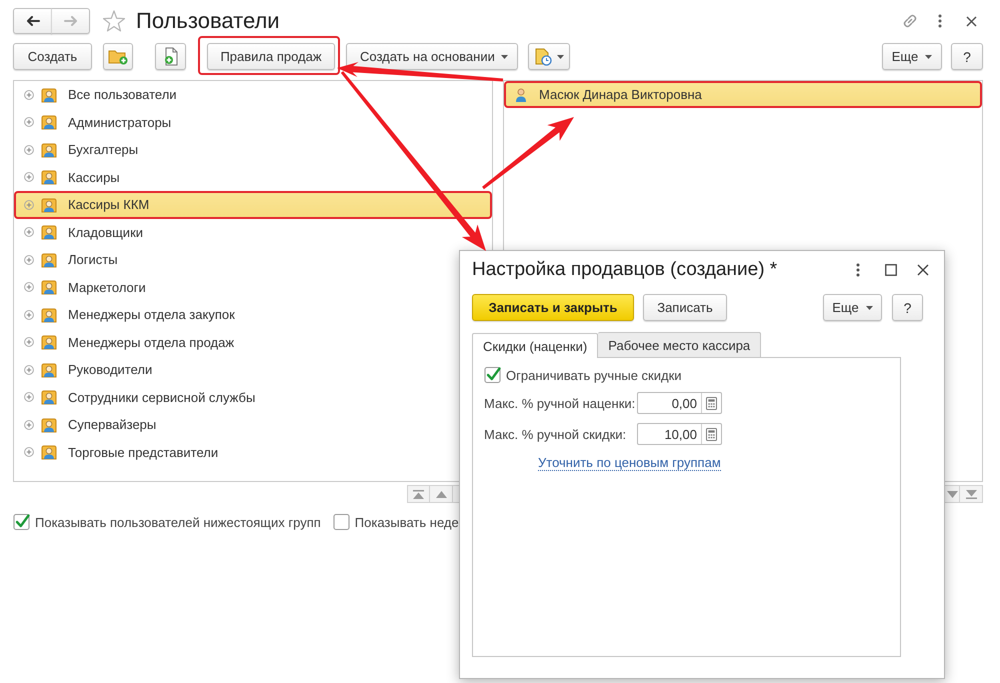 The image size is (1000, 683). What do you see at coordinates (680, 344) in the screenshot?
I see `tab: Рабочее место кассира` at bounding box center [680, 344].